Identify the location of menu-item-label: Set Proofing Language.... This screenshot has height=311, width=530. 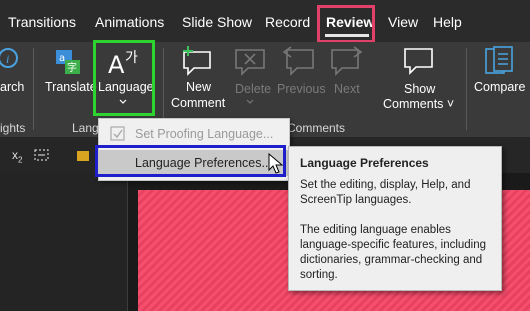
(204, 134).